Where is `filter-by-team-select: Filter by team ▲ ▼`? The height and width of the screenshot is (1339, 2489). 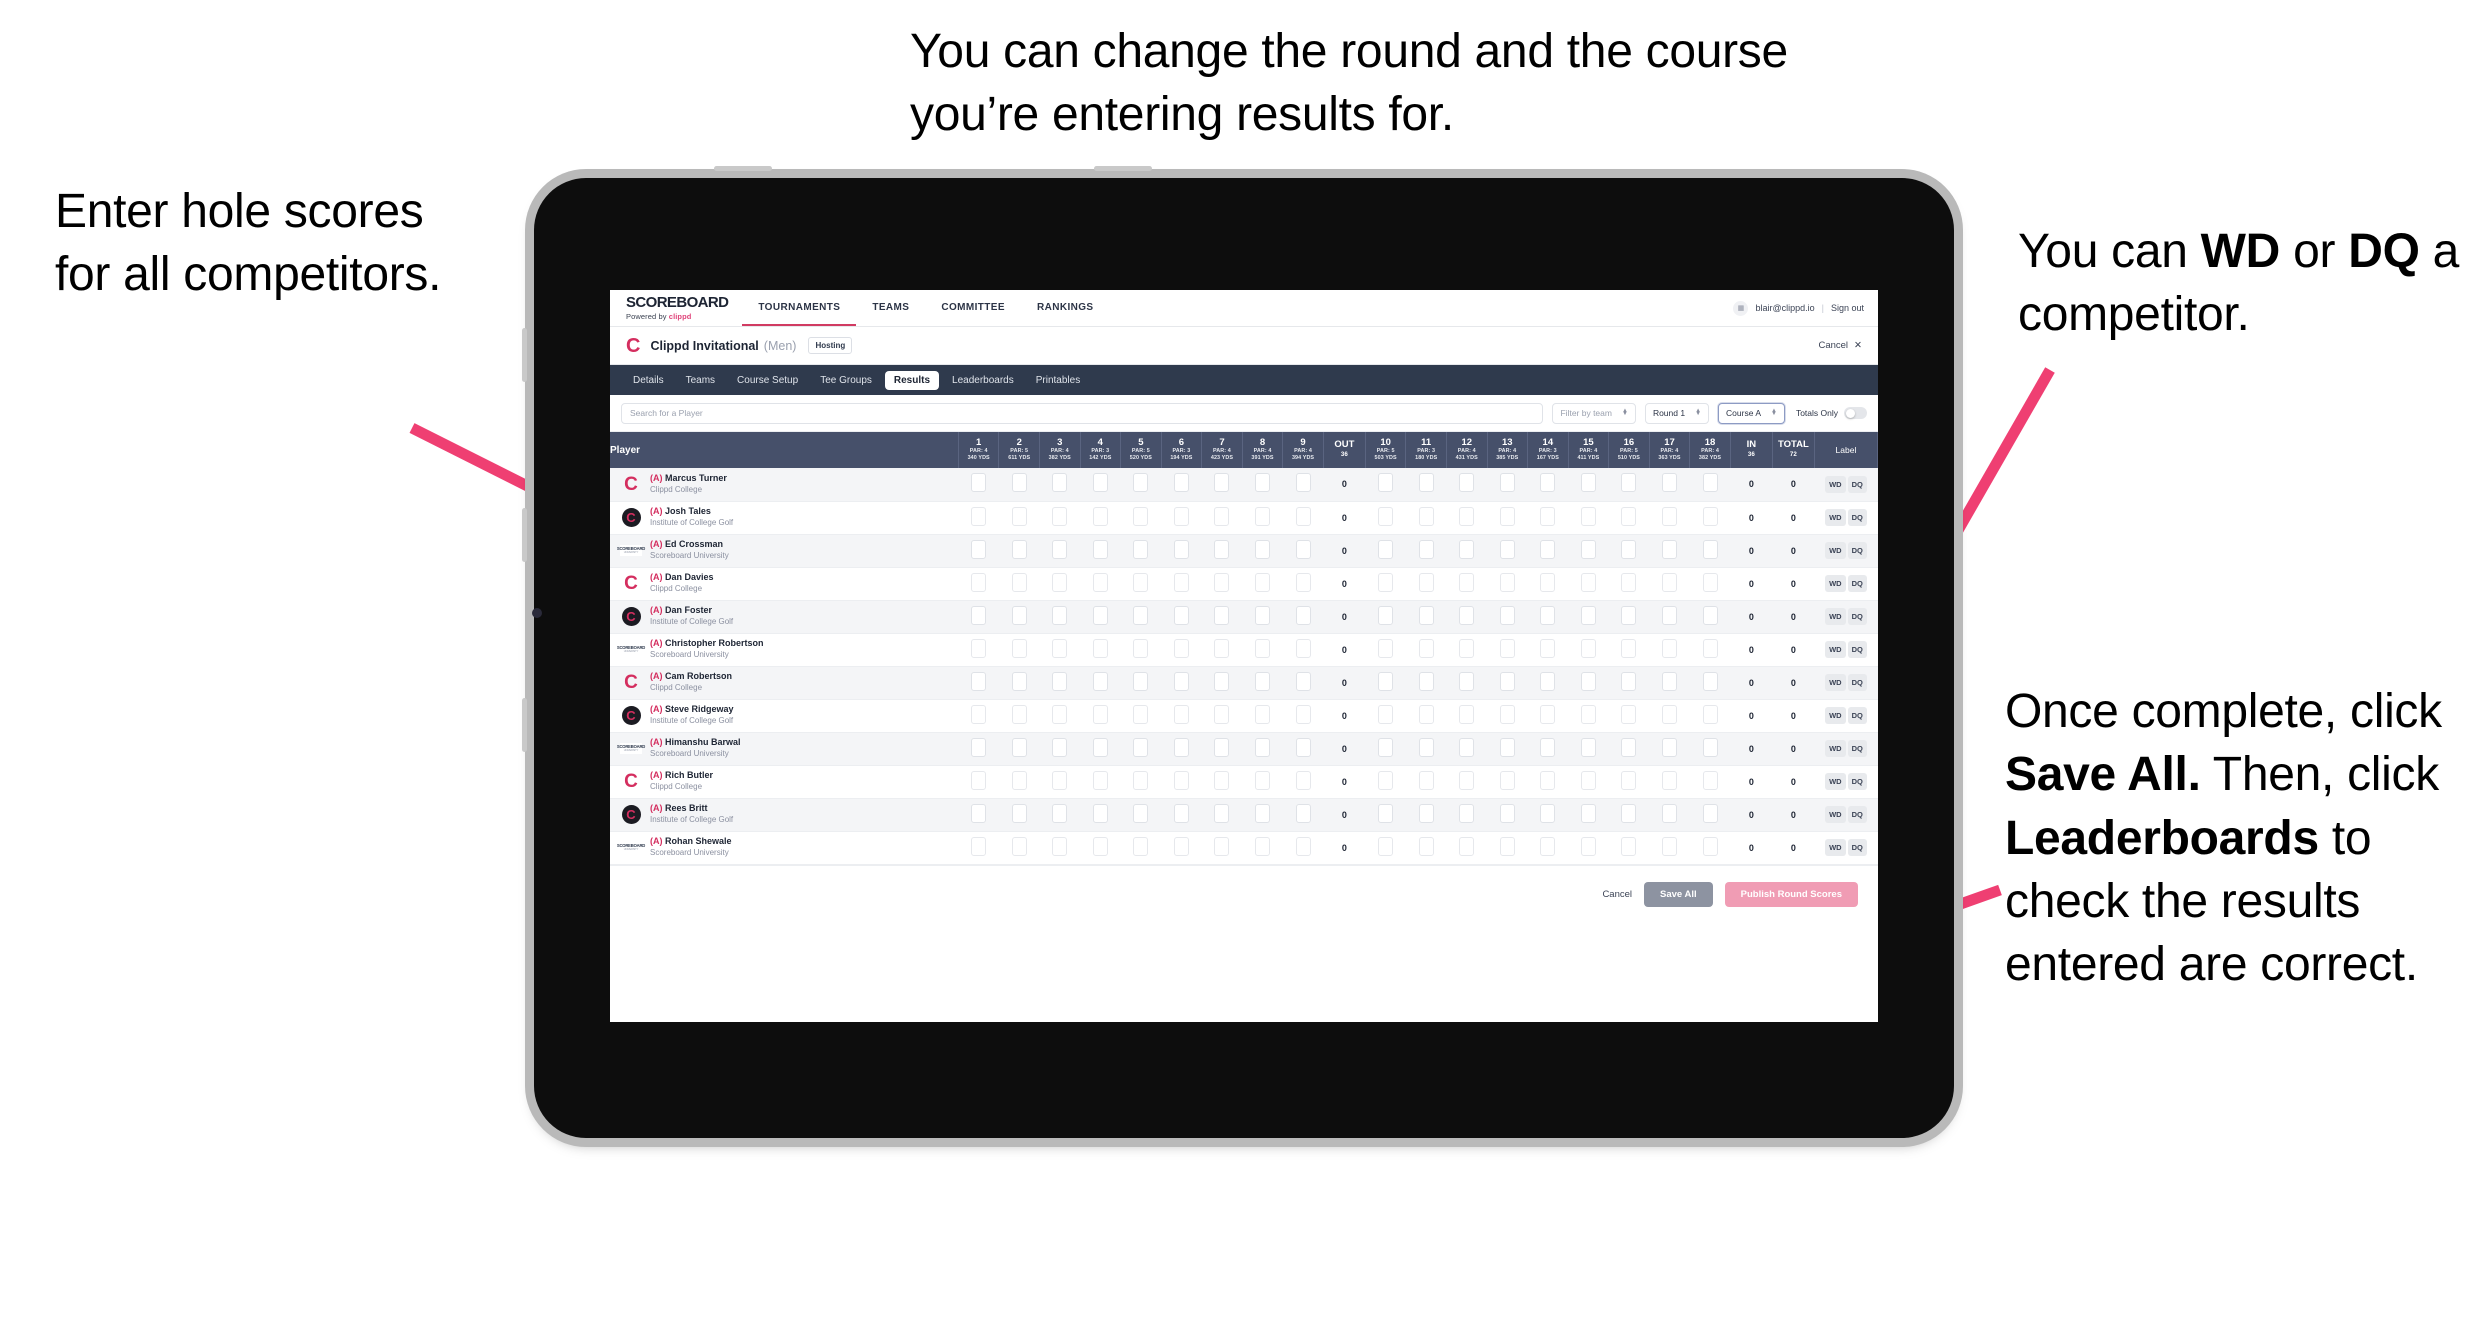
filter-by-team-select: Filter by team ▲ ▼ is located at coordinates (1594, 413).